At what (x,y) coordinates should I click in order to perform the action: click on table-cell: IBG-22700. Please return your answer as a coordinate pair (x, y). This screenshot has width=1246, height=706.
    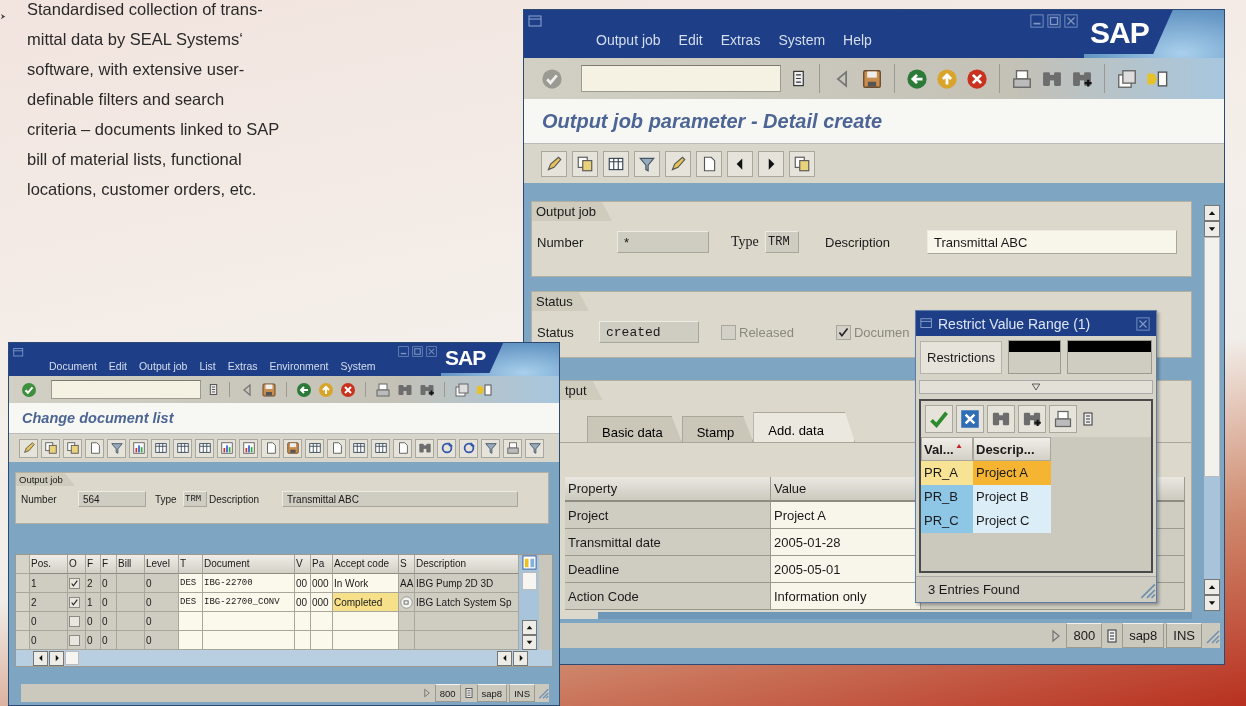
    Looking at the image, I should click on (249, 583).